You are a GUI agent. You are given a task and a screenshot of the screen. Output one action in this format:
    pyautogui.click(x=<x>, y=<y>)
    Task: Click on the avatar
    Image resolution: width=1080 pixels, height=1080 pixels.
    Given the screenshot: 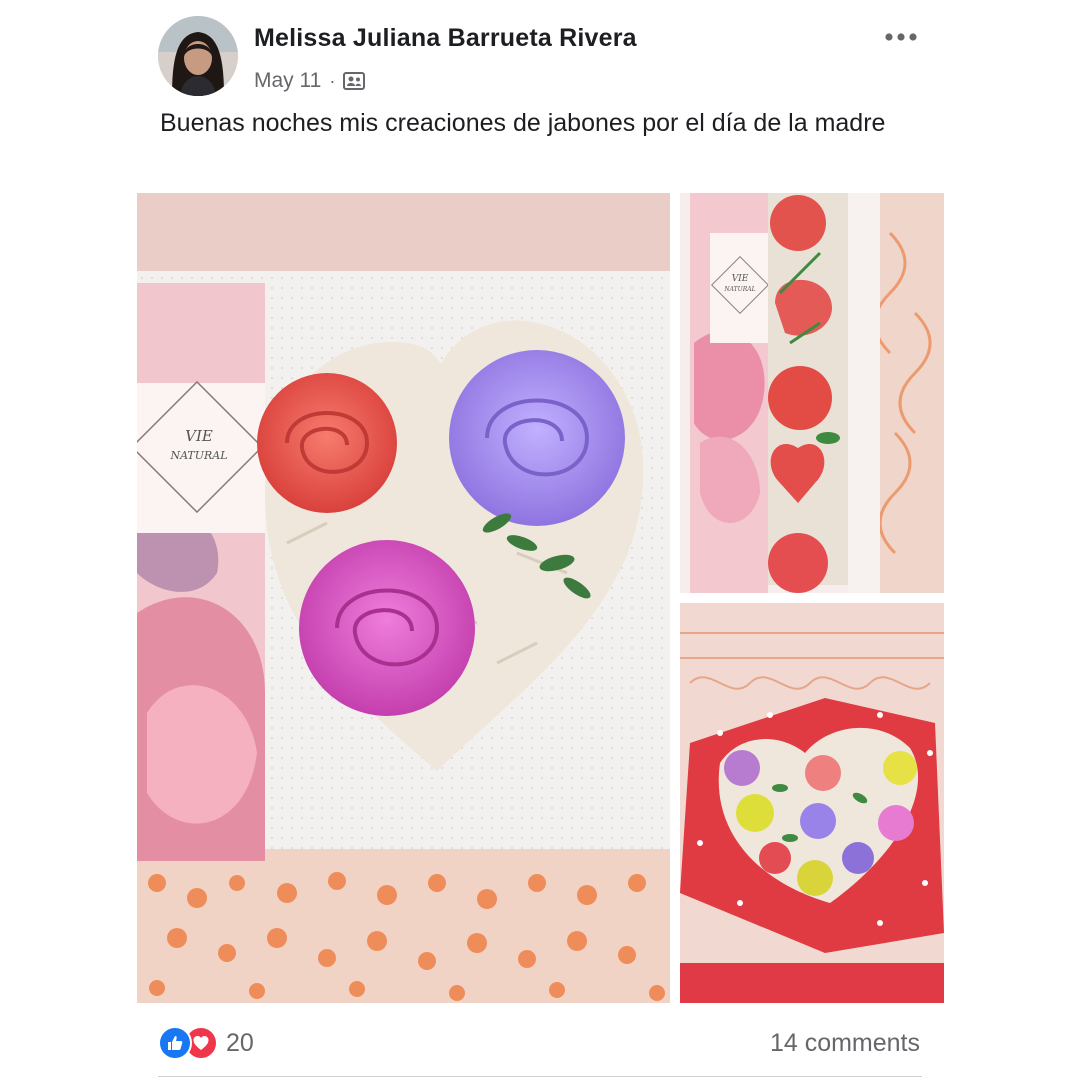 What is the action you would take?
    pyautogui.click(x=198, y=56)
    